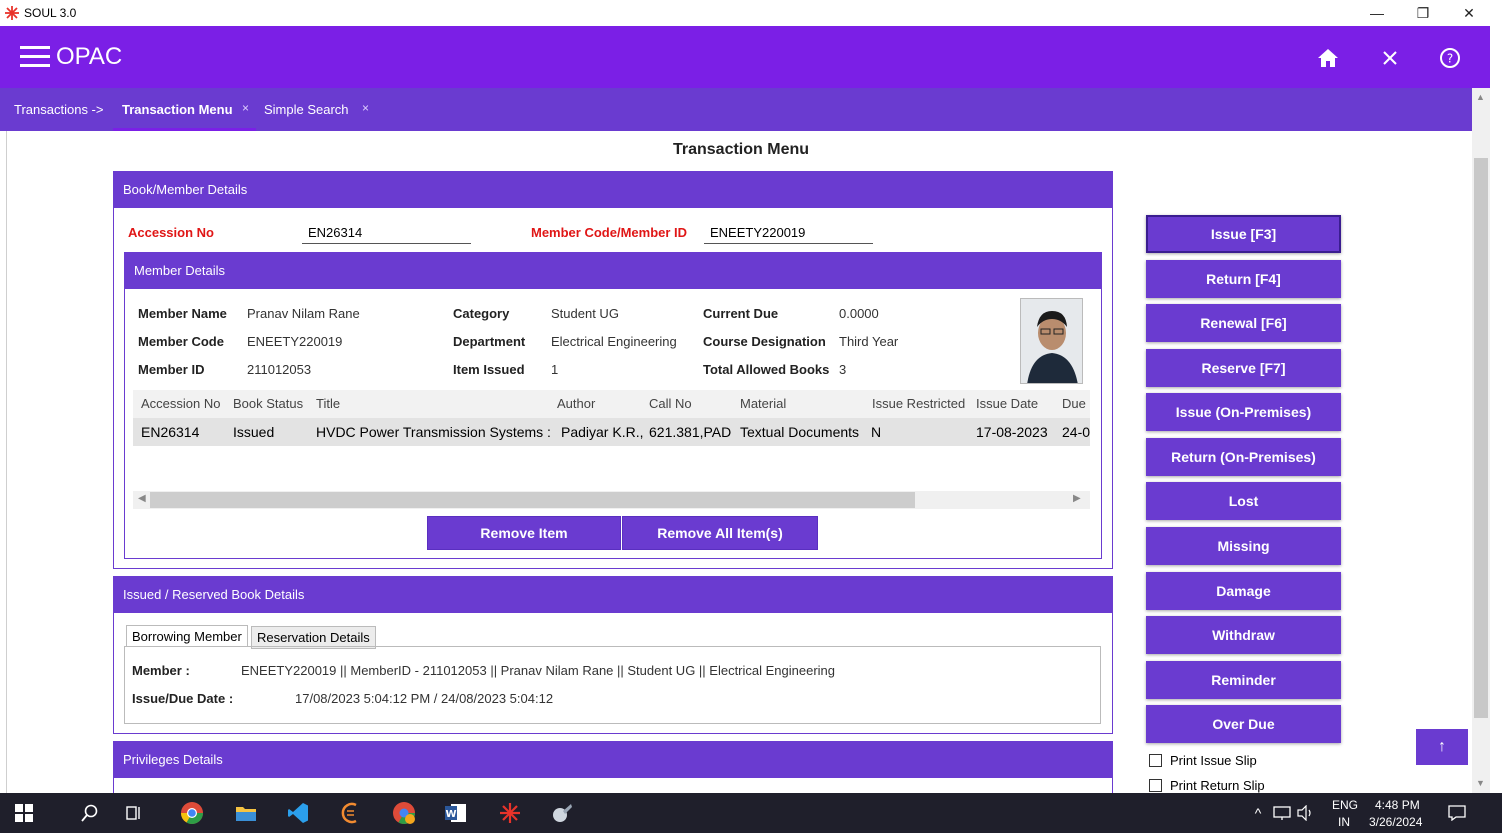 This screenshot has height=833, width=1502. I want to click on vscode-icon, so click(298, 813).